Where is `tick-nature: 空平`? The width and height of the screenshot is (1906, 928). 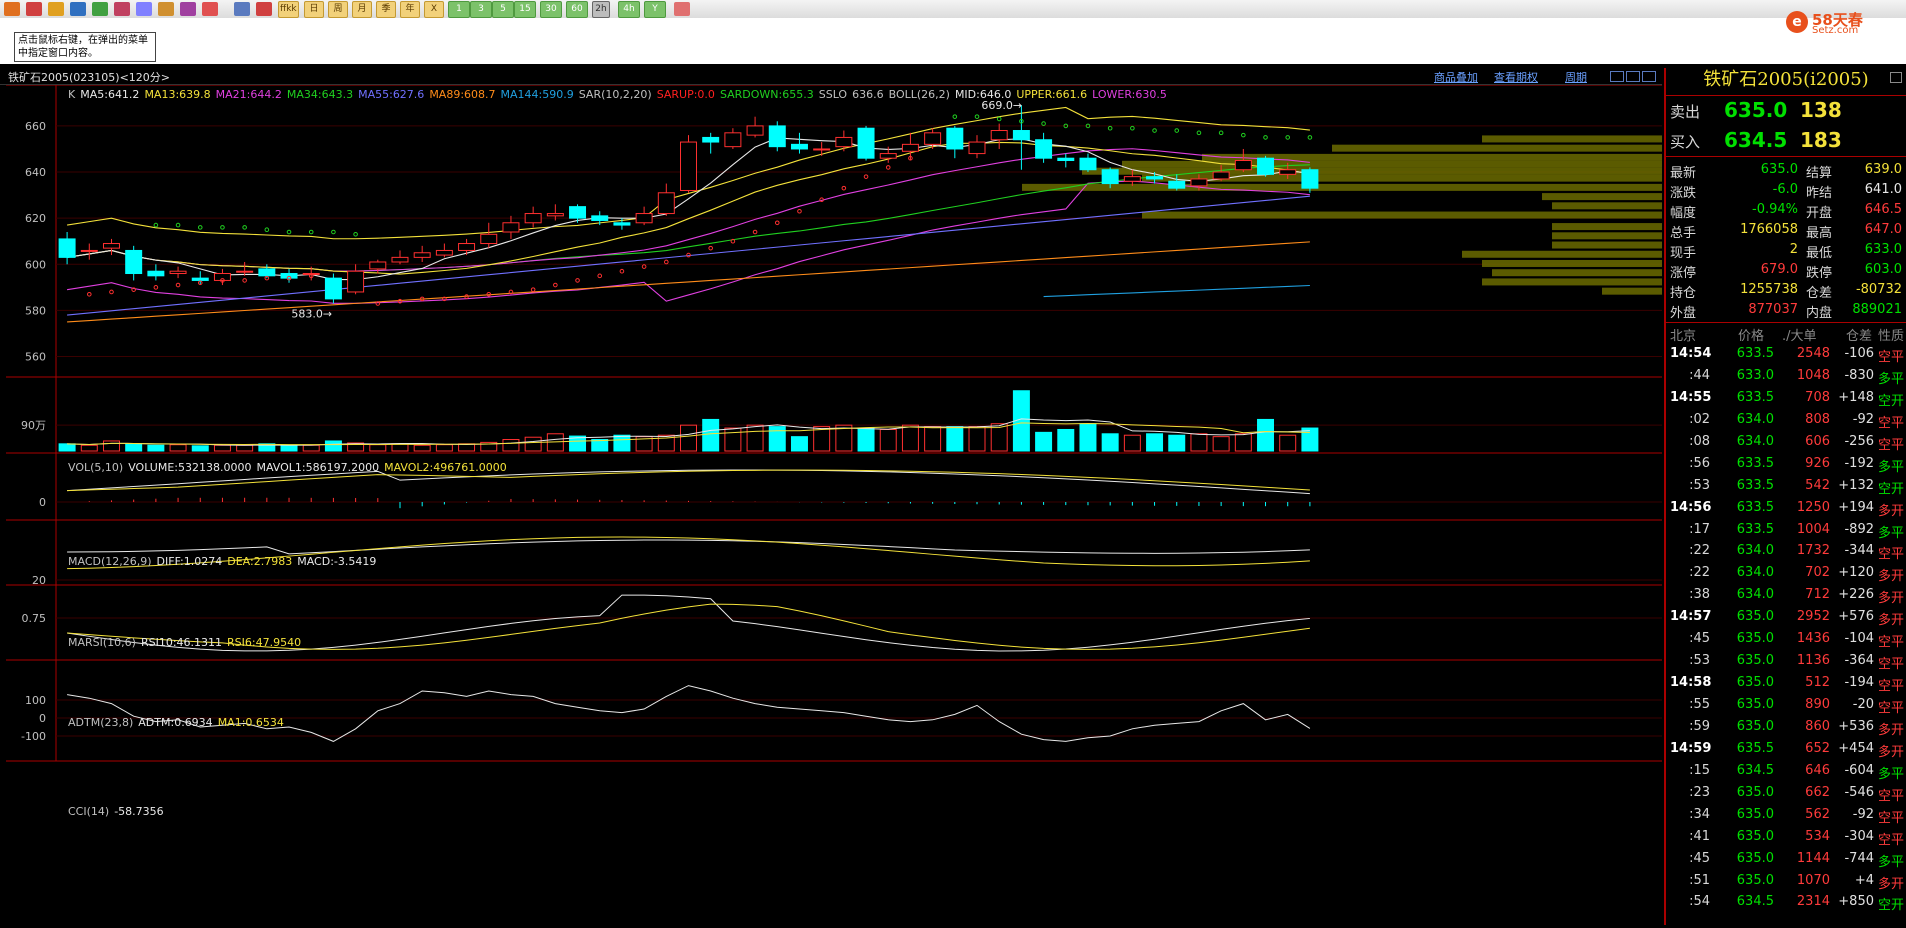
tick-nature: 空平 is located at coordinates (1891, 708).